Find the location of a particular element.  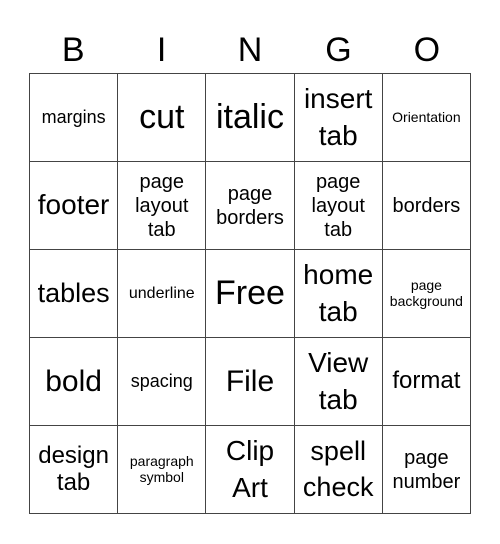

bingo-cell: page number is located at coordinates (426, 470).